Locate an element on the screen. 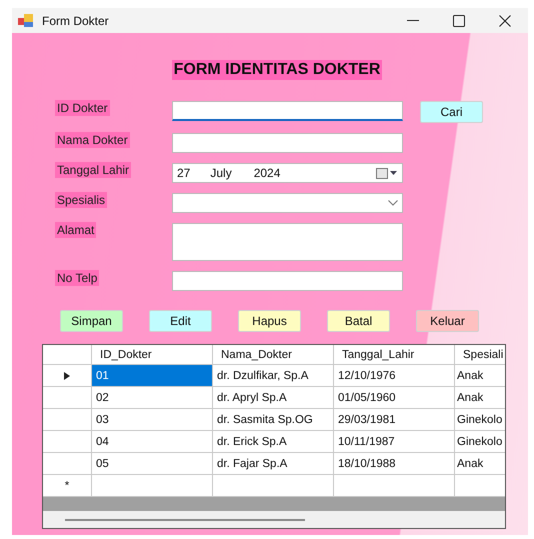  maximize-icon is located at coordinates (459, 20).